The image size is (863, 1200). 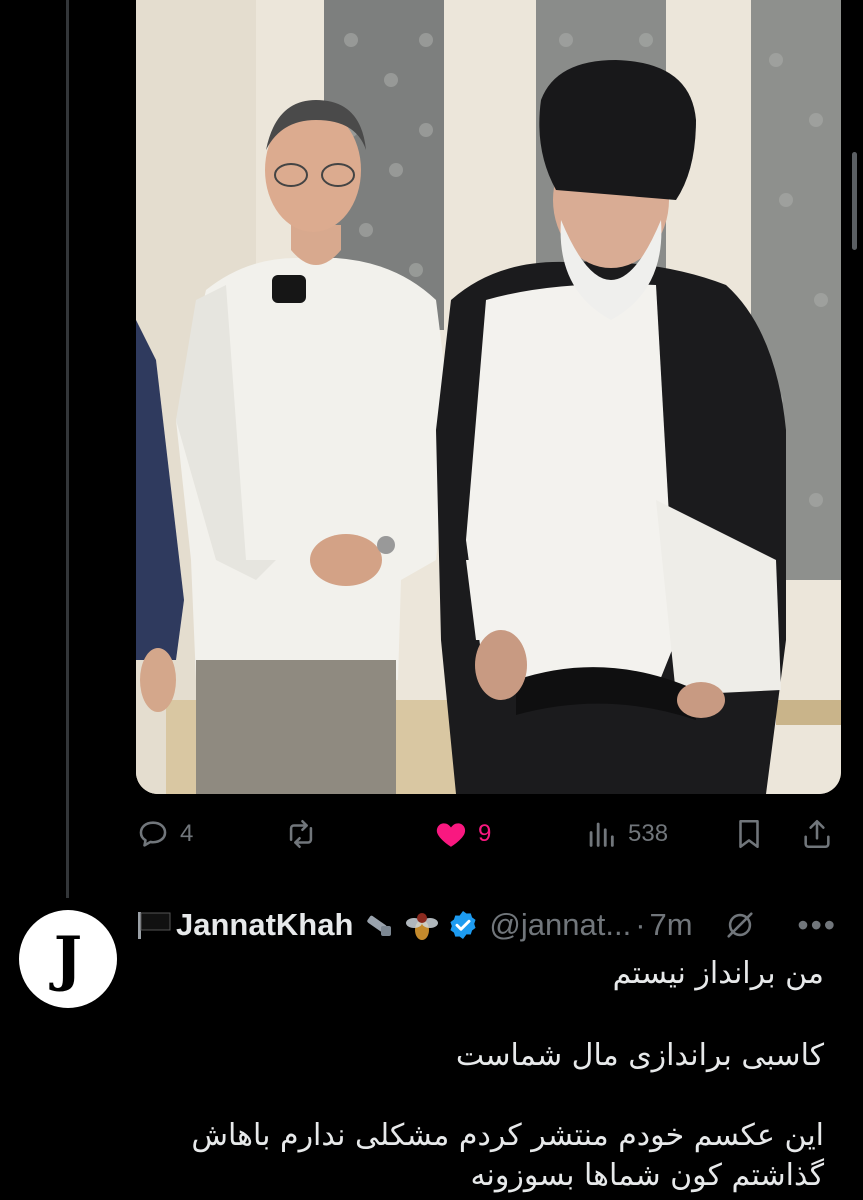 I want to click on avatar-letter: J, so click(x=68, y=959).